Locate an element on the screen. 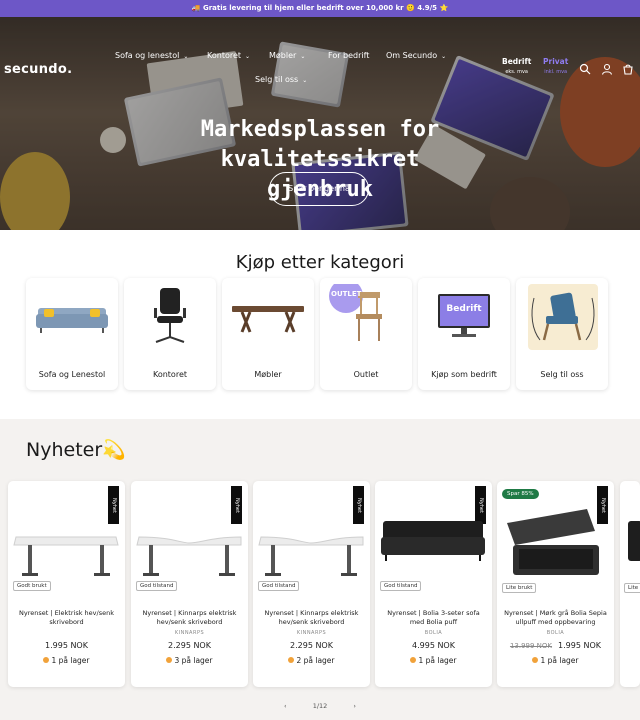 The width and height of the screenshot is (640, 720). category-card-kontoret: Kontoret is located at coordinates (170, 334).